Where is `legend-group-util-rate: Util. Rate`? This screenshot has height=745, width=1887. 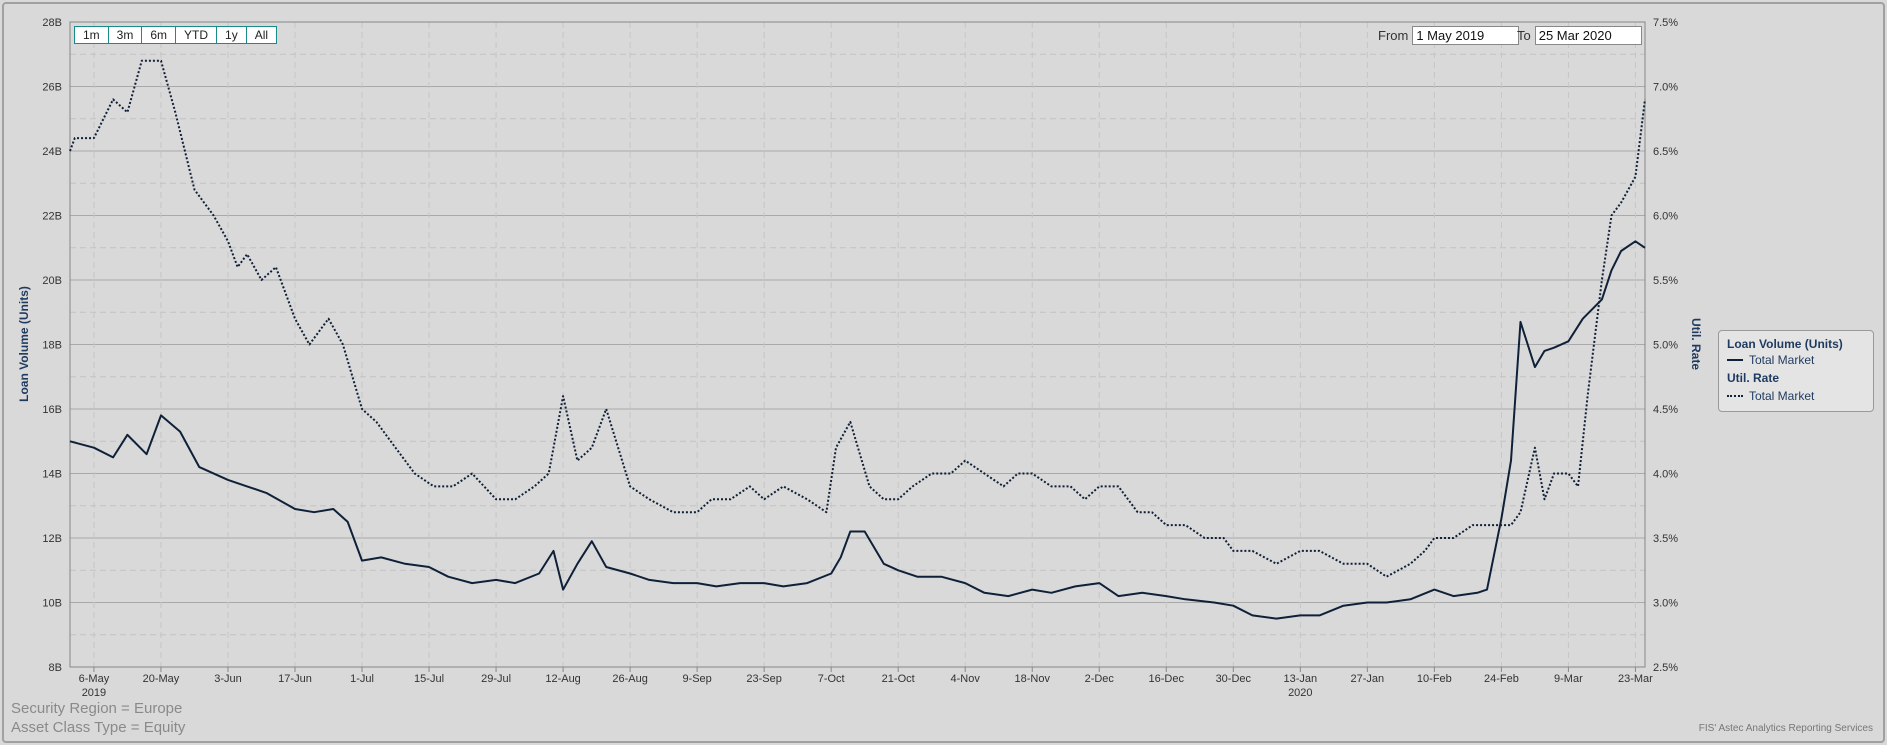 legend-group-util-rate: Util. Rate is located at coordinates (1753, 378).